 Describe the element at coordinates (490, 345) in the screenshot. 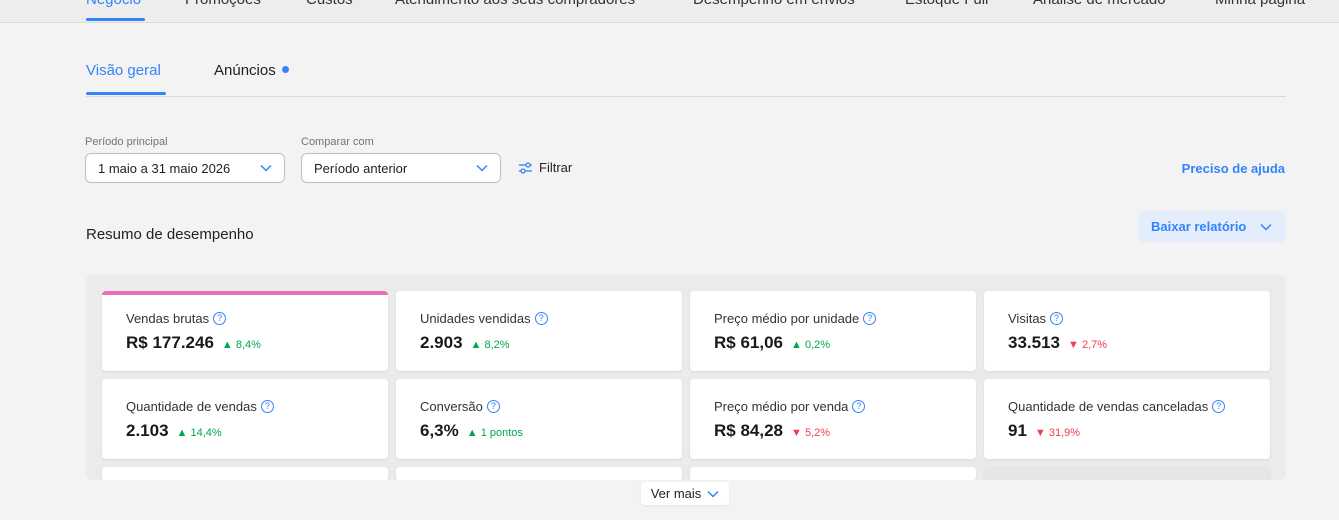

I see `metric-delta: ▲ 8,2%` at that location.